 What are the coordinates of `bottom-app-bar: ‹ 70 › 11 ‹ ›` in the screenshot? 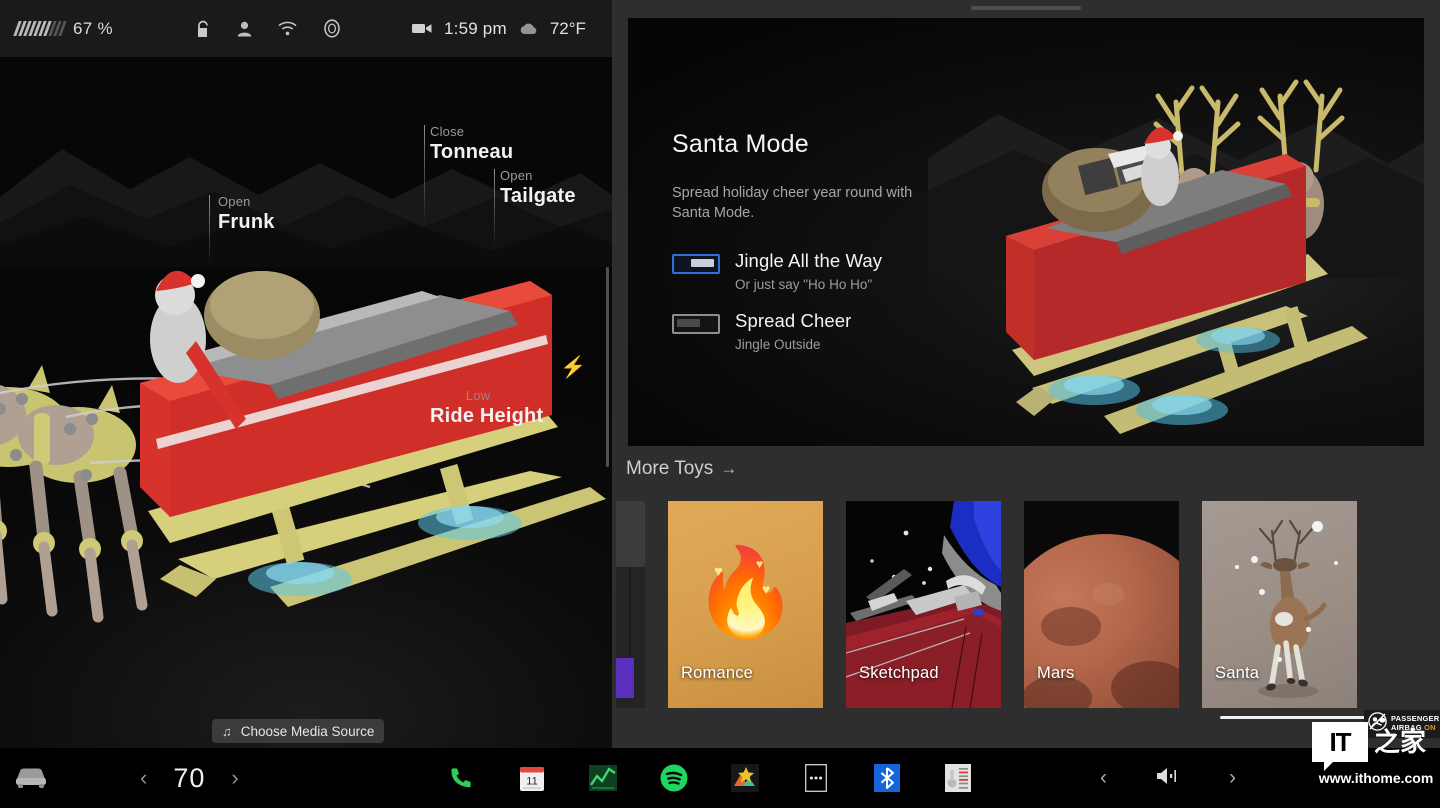 It's located at (720, 778).